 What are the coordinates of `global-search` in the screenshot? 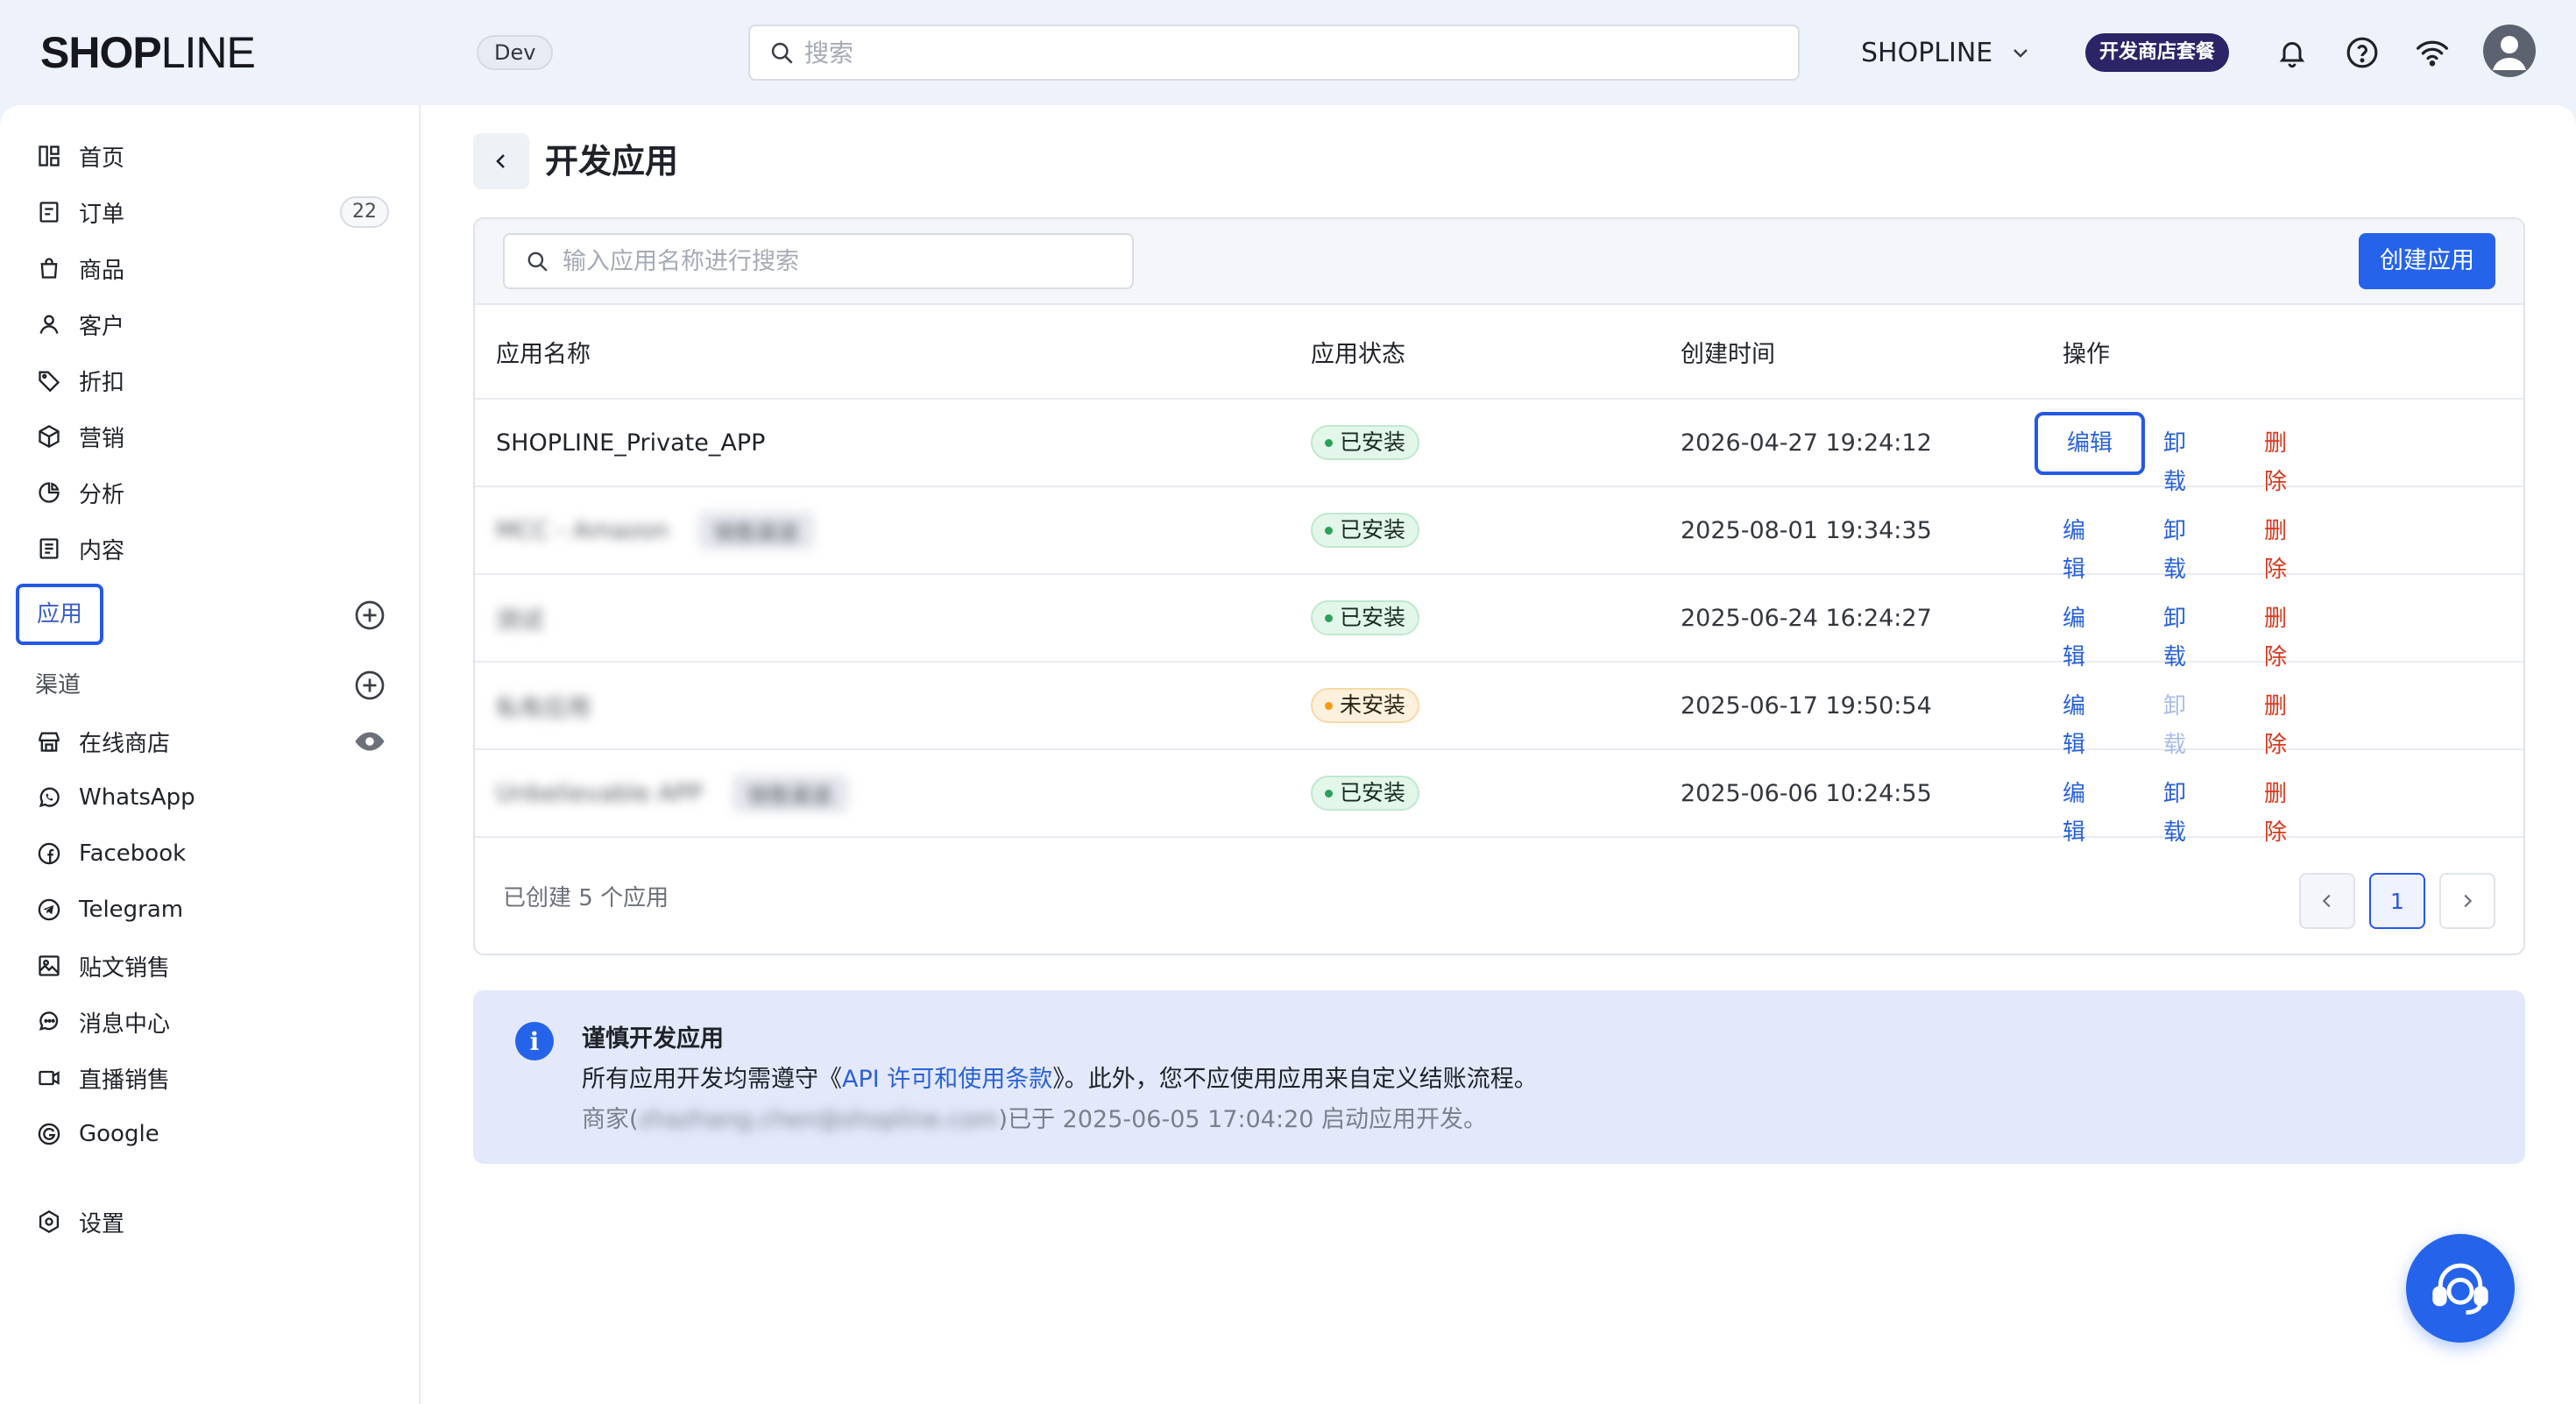 It's located at (1274, 53).